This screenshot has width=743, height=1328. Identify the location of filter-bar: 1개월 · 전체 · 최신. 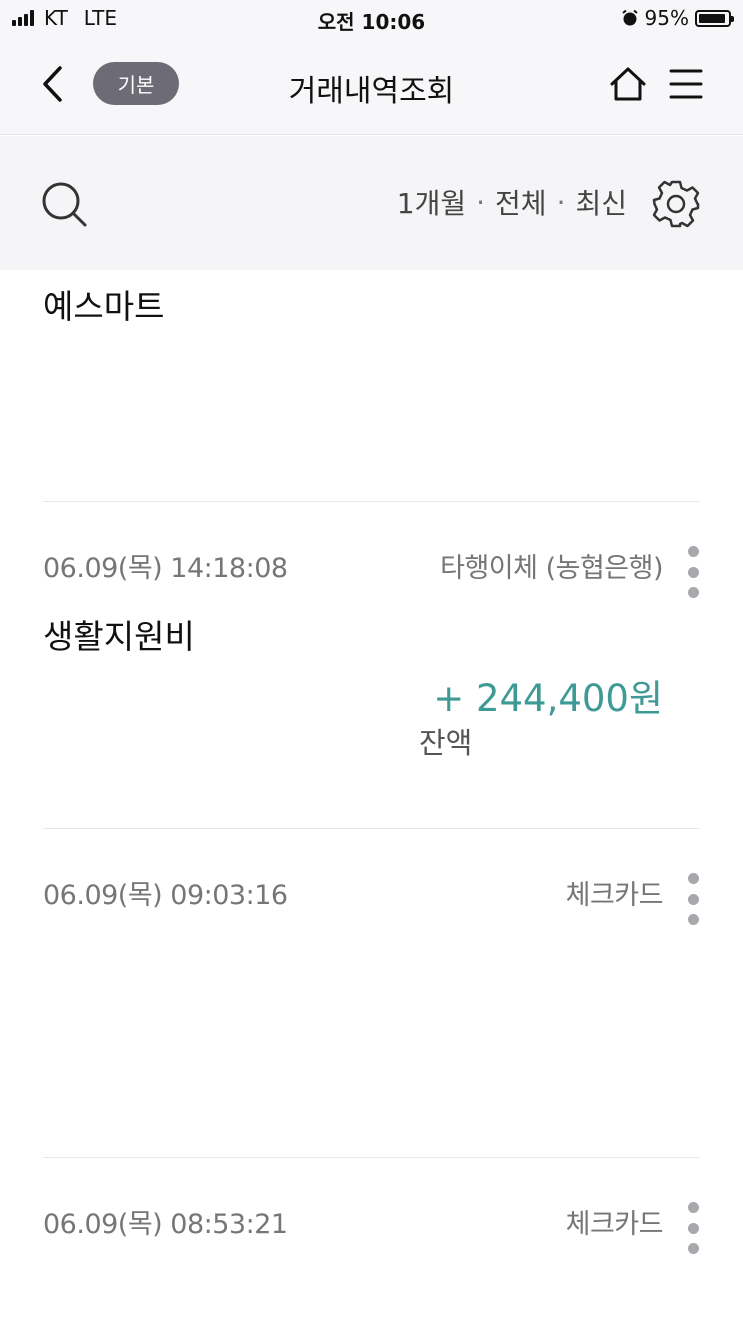
(371, 203).